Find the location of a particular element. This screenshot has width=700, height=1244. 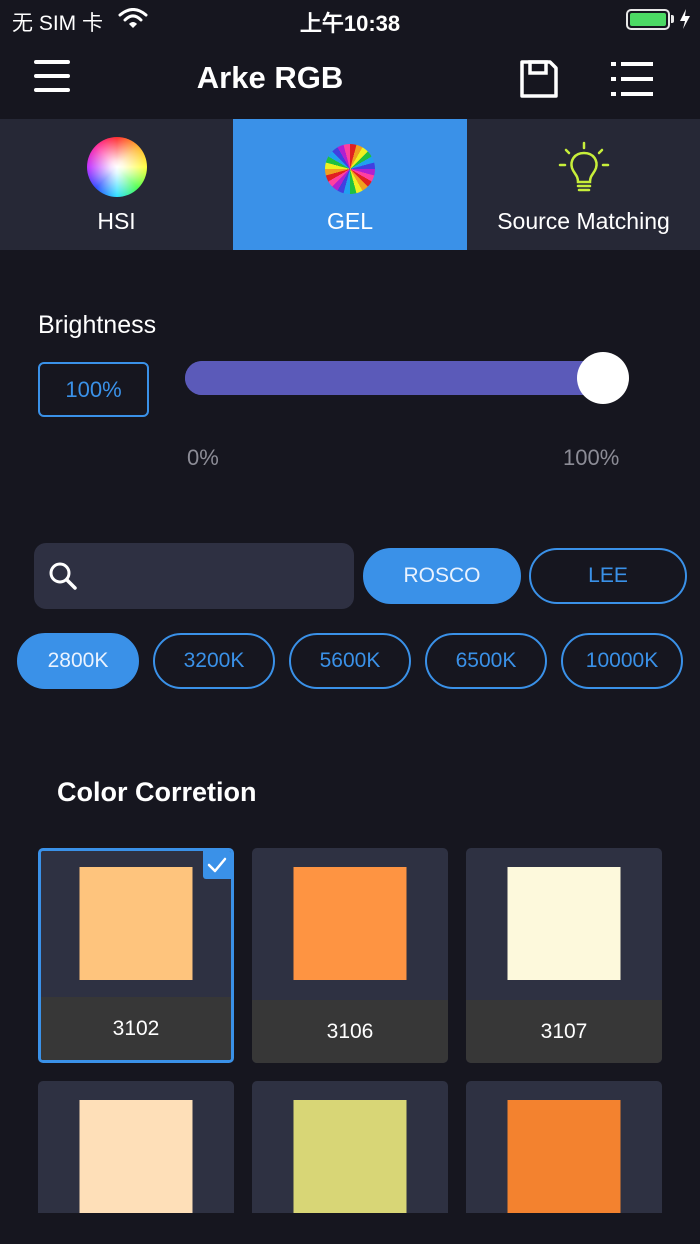

tab-gel-label: GEL is located at coordinates (350, 221).